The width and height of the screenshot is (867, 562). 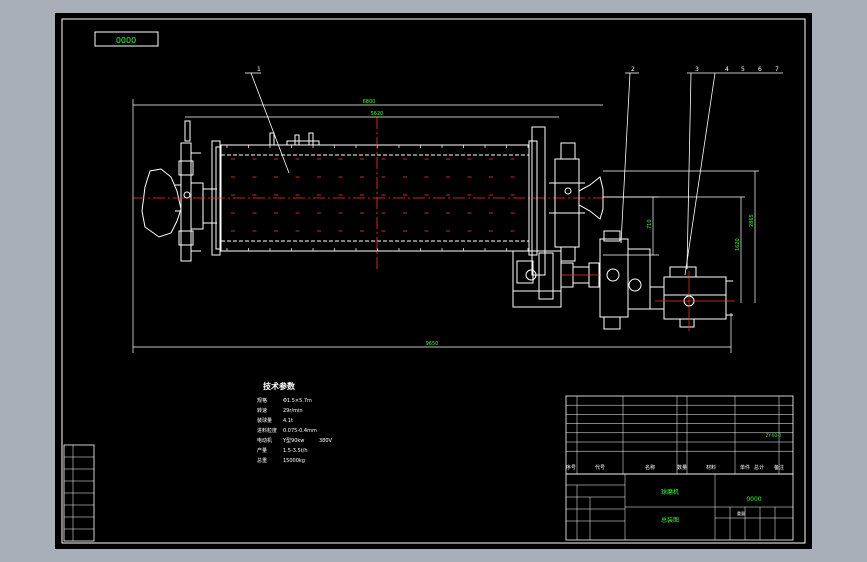 What do you see at coordinates (294, 461) in the screenshot?
I see `tech-value: 15000kg` at bounding box center [294, 461].